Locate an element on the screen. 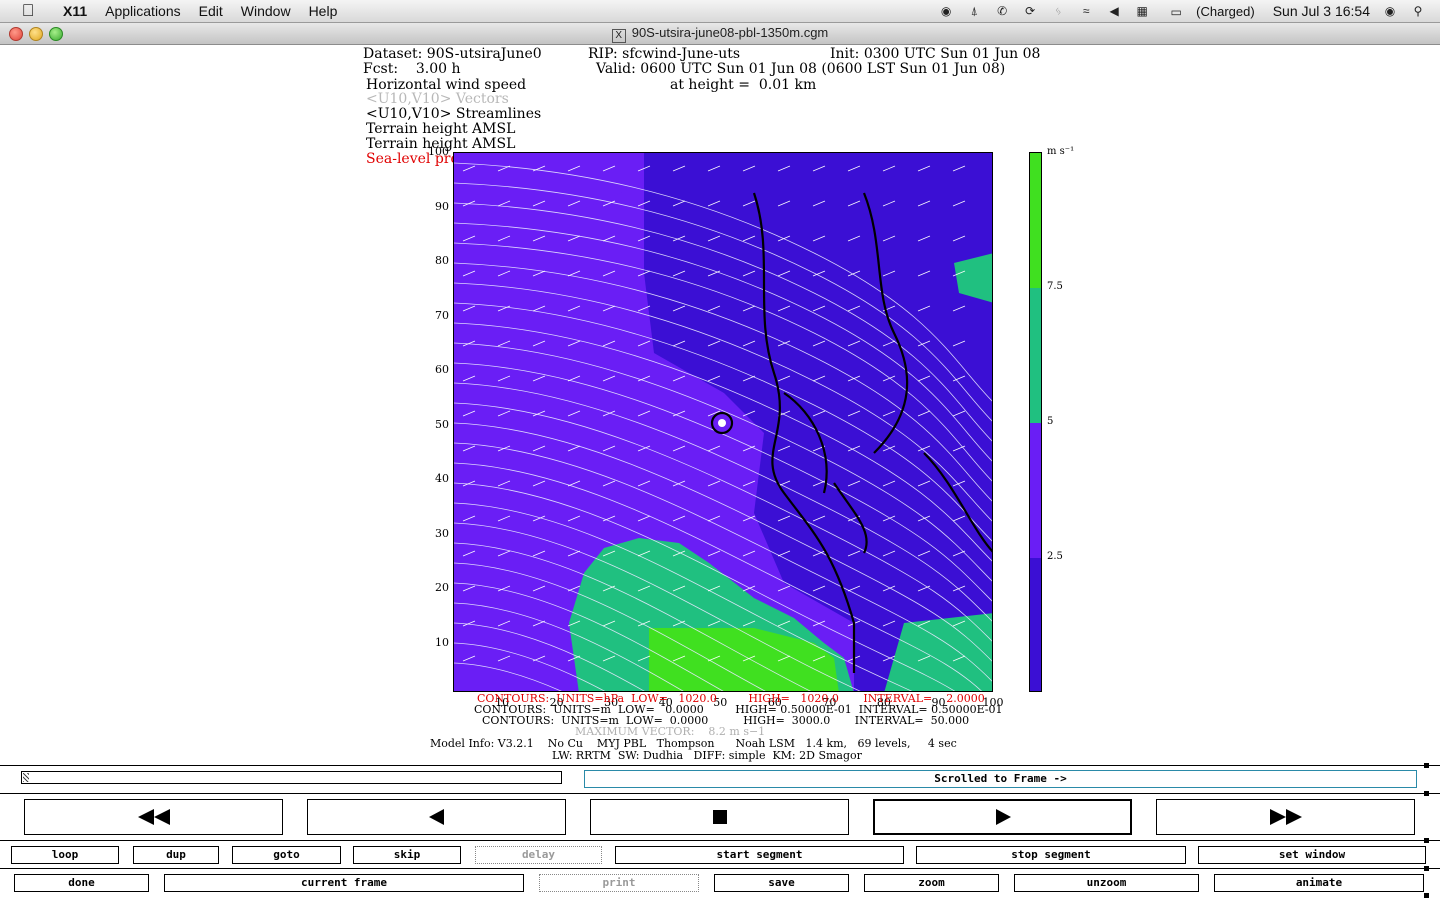 This screenshot has height=900, width=1440. colorbar-tick-2.5: 2.5 is located at coordinates (1055, 556).